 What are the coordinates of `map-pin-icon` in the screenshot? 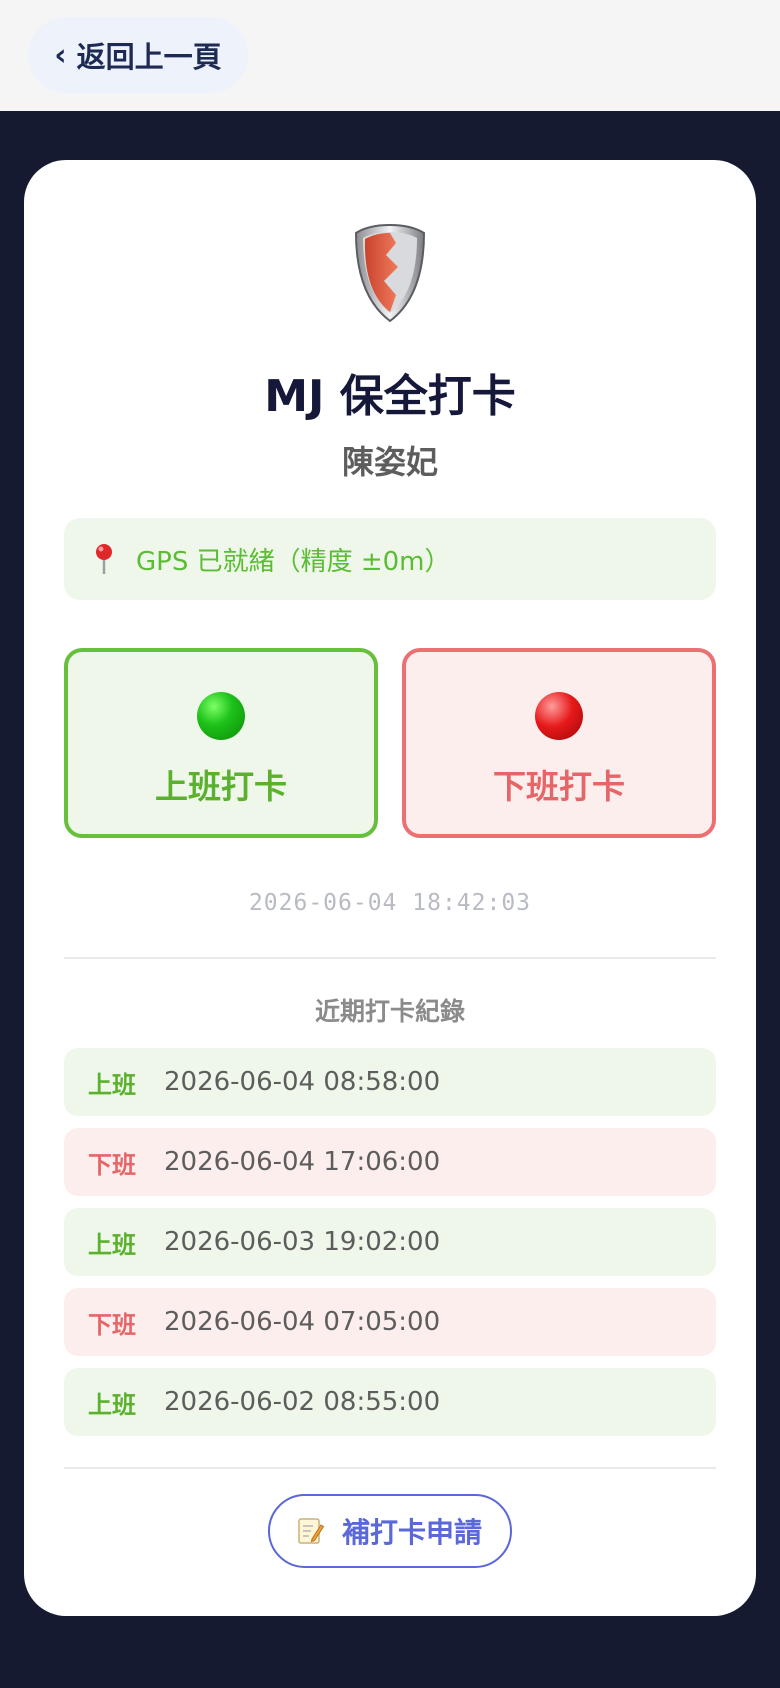 It's located at (104, 559).